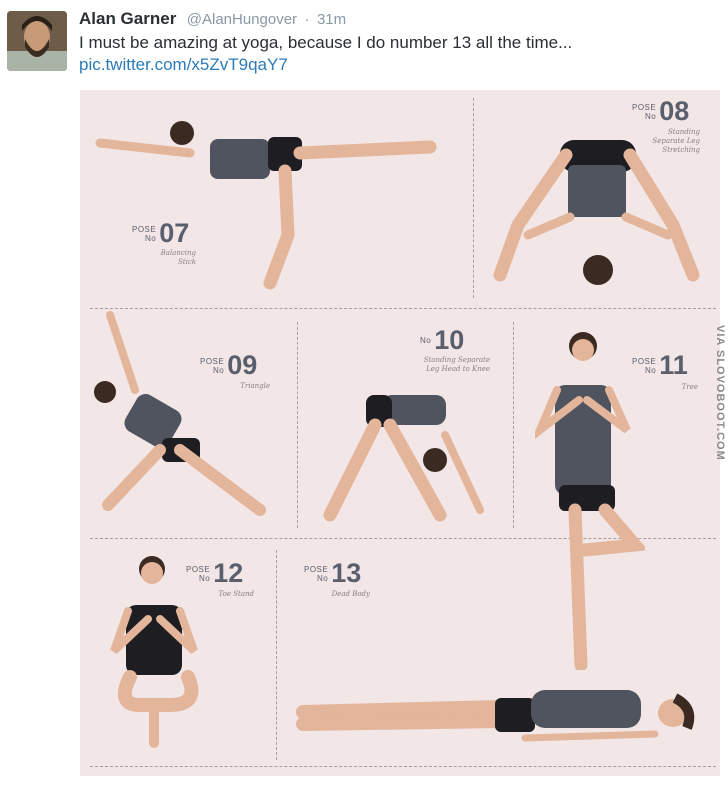 The width and height of the screenshot is (728, 785). What do you see at coordinates (403, 458) in the screenshot?
I see `pose-10-figure` at bounding box center [403, 458].